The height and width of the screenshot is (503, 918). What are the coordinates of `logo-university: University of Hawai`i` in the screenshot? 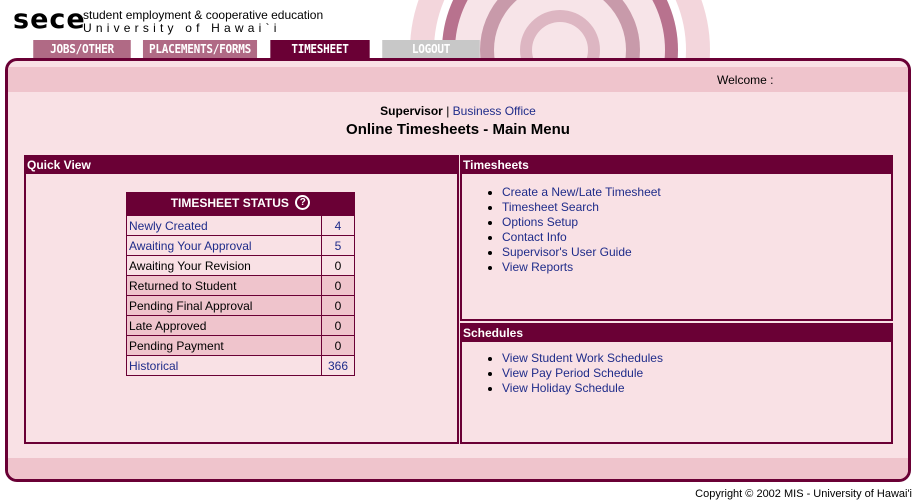 It's located at (182, 28).